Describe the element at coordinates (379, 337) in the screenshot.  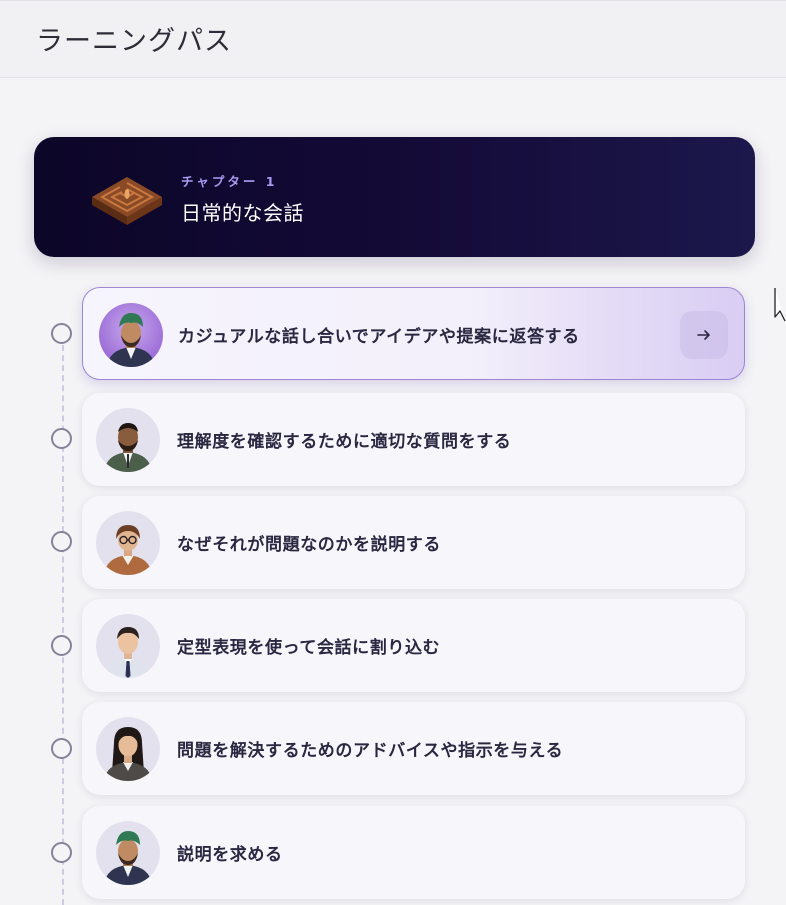
I see `lesson-title: カジュアルな話し合いでアイデアや提案に返答する` at that location.